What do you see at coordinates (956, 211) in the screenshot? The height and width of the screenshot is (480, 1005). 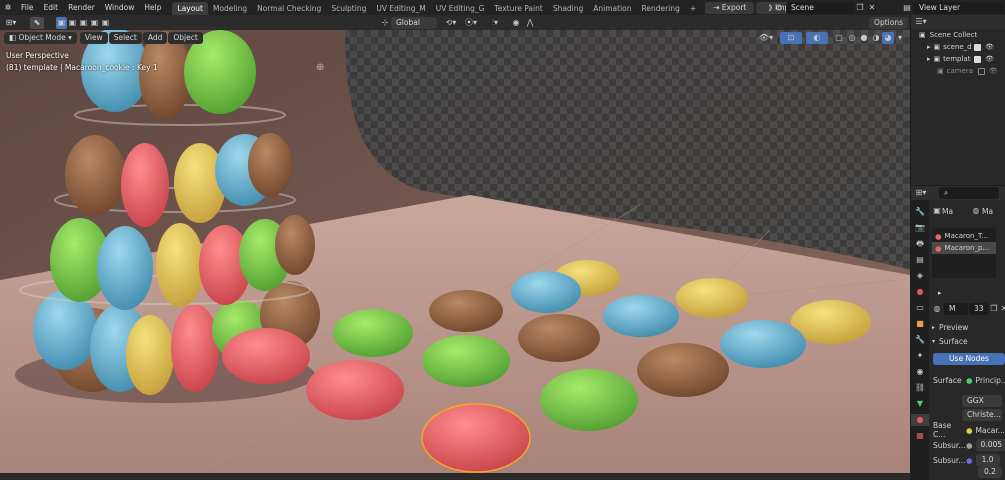 I see `object-context-label: Ma` at bounding box center [956, 211].